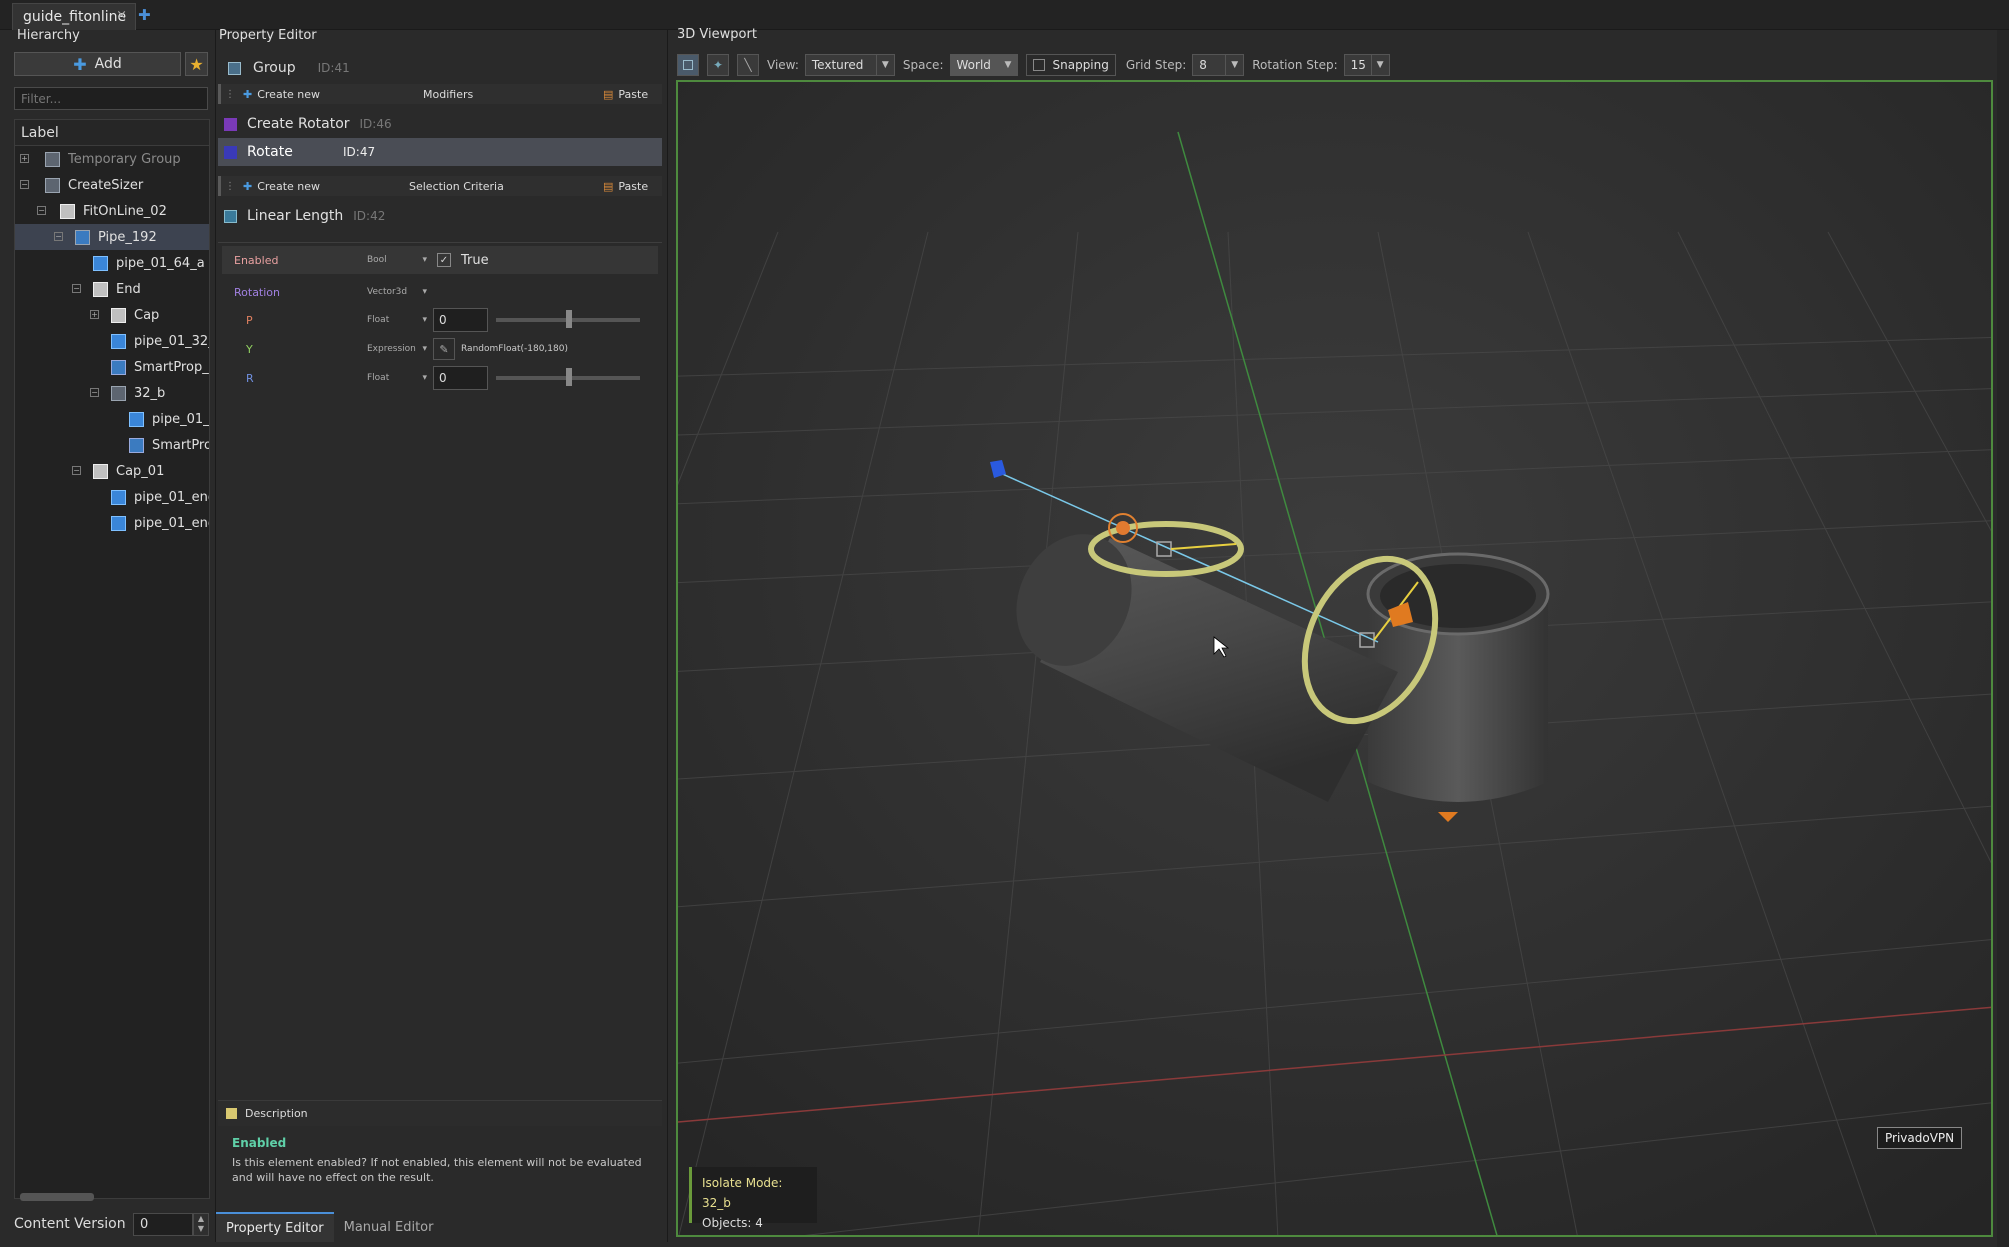  I want to click on paste-icon: ▤, so click(608, 186).